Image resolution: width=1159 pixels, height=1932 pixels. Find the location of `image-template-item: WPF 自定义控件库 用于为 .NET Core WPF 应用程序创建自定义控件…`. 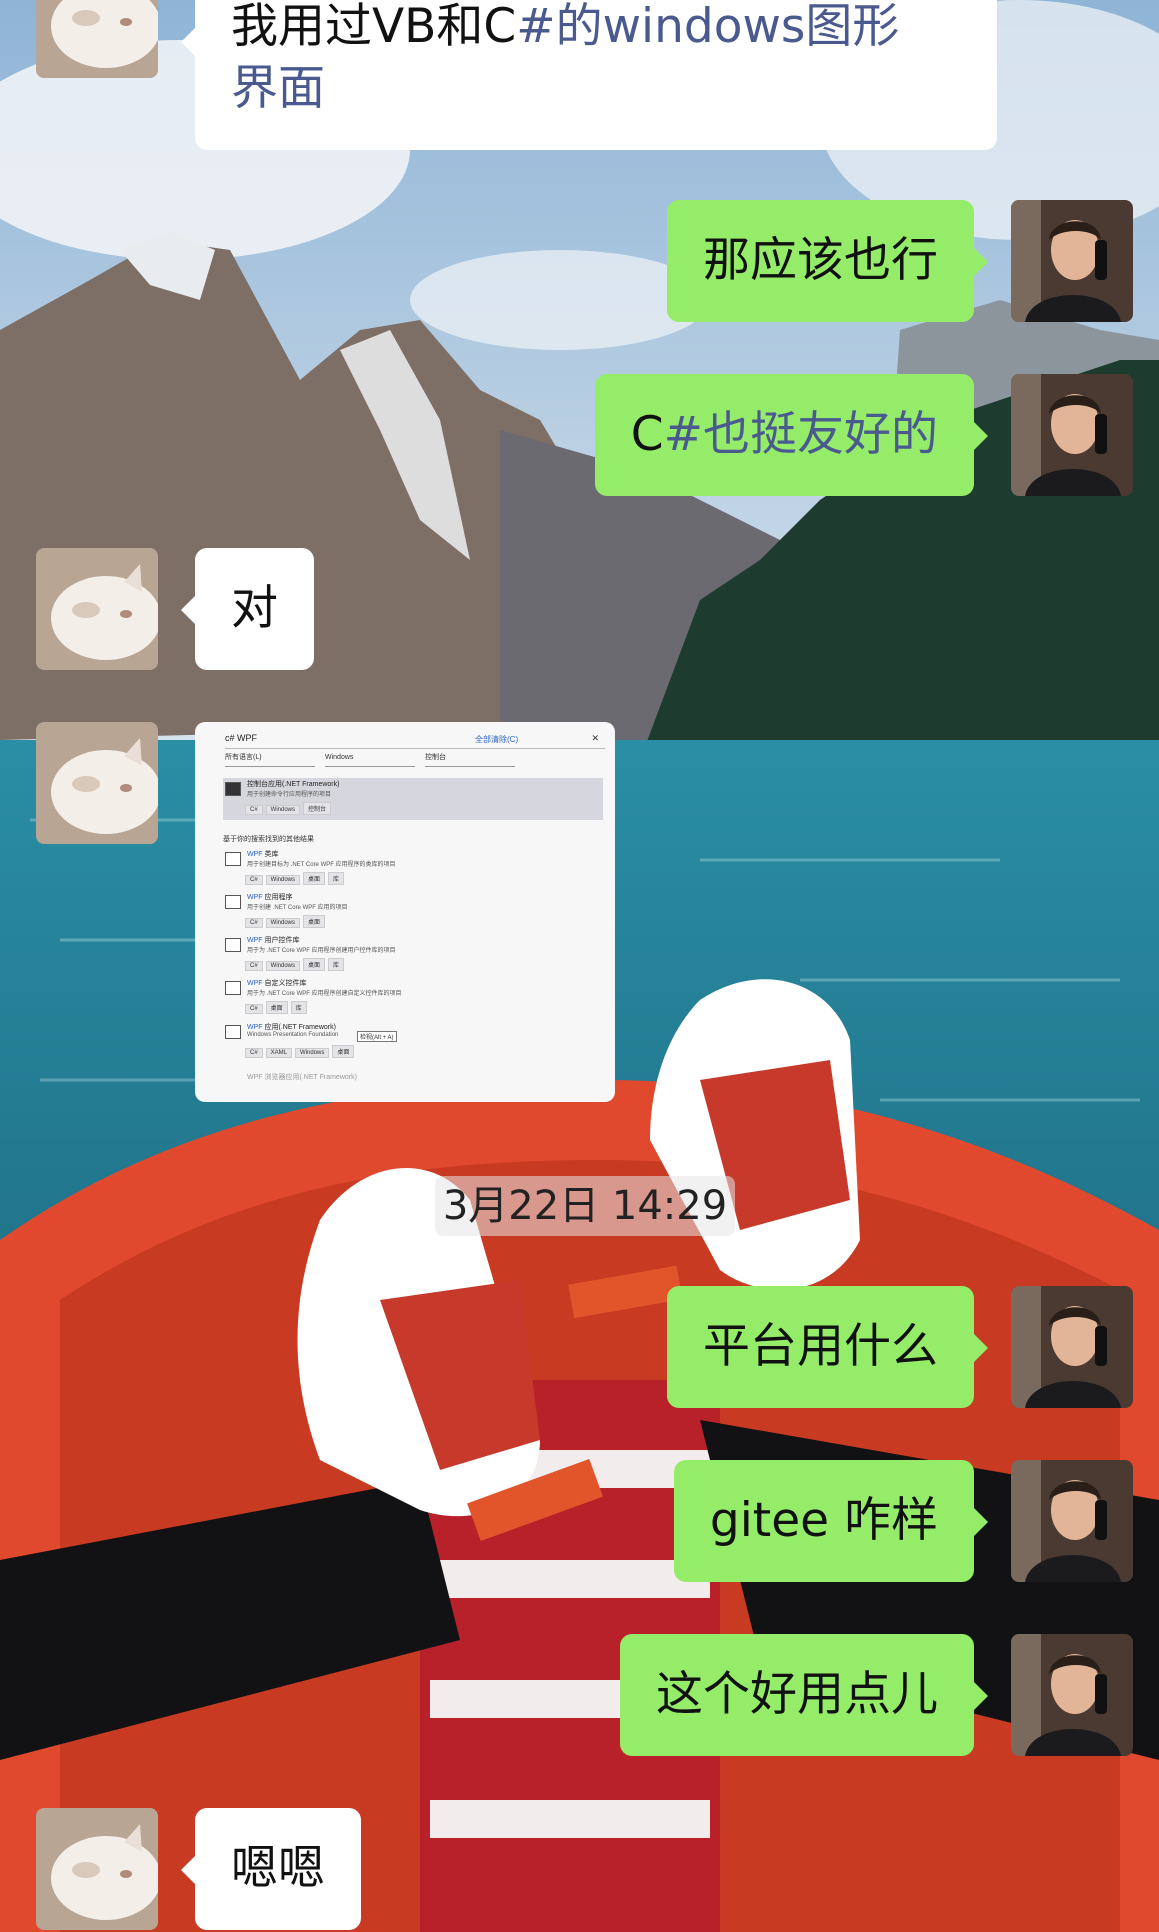

image-template-item: WPF 自定义控件库 用于为 .NET Core WPF 应用程序创建自定义控件… is located at coordinates (413, 997).